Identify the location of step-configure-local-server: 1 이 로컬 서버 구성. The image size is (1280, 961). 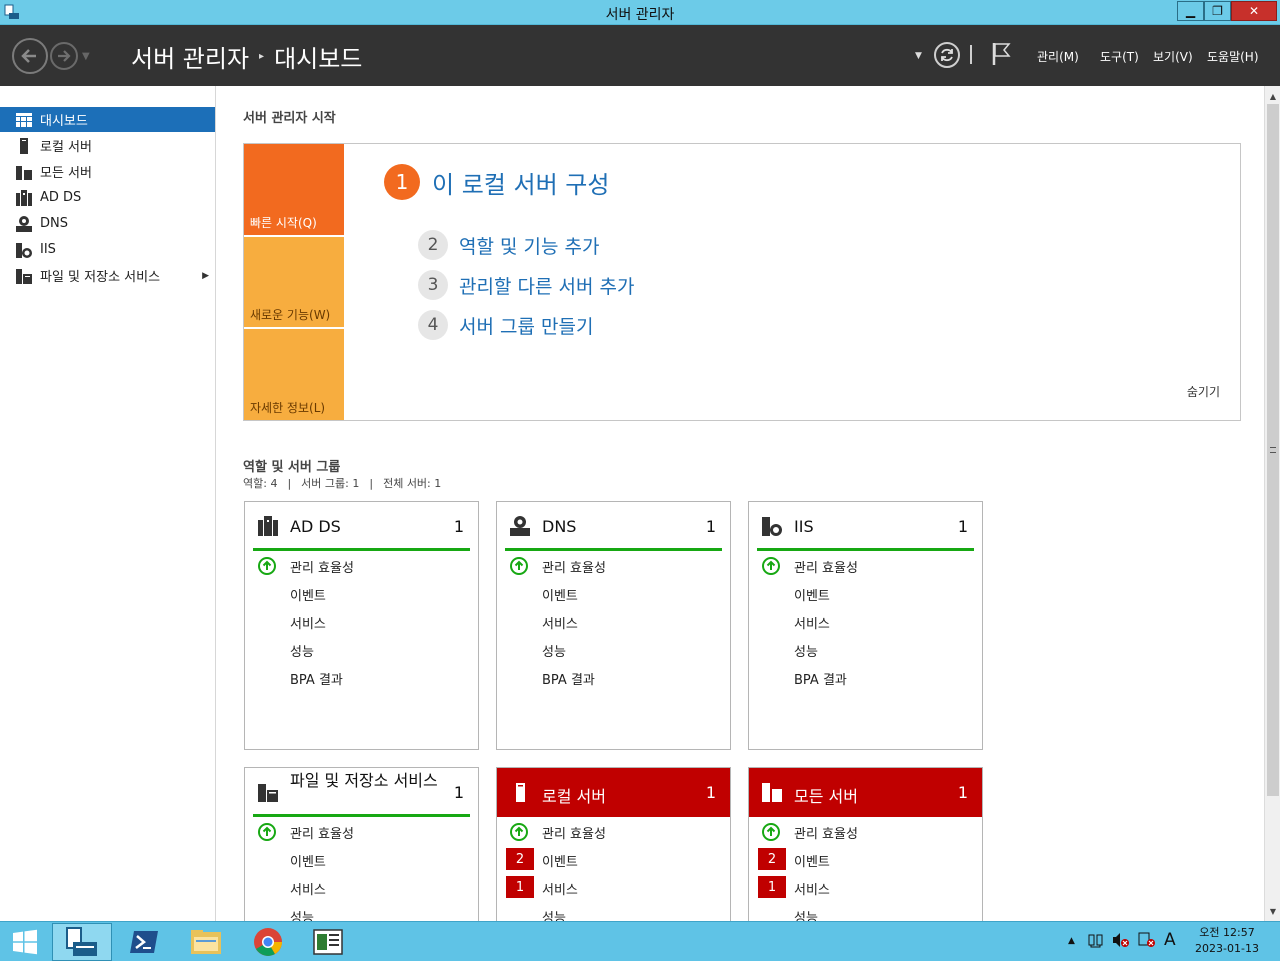
(496, 182).